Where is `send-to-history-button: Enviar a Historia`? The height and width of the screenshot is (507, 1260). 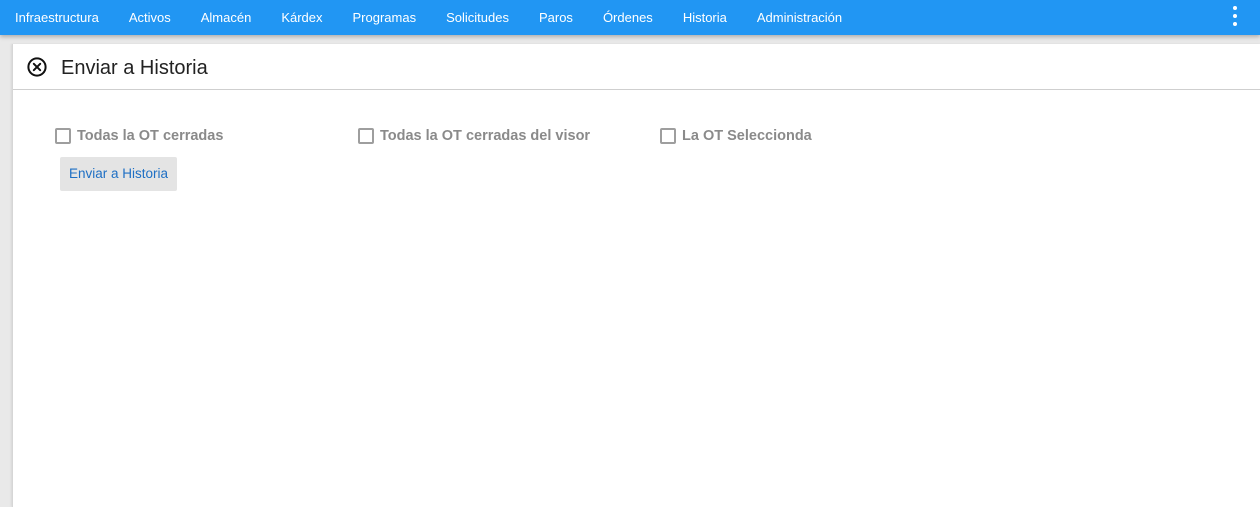
send-to-history-button: Enviar a Historia is located at coordinates (119, 174).